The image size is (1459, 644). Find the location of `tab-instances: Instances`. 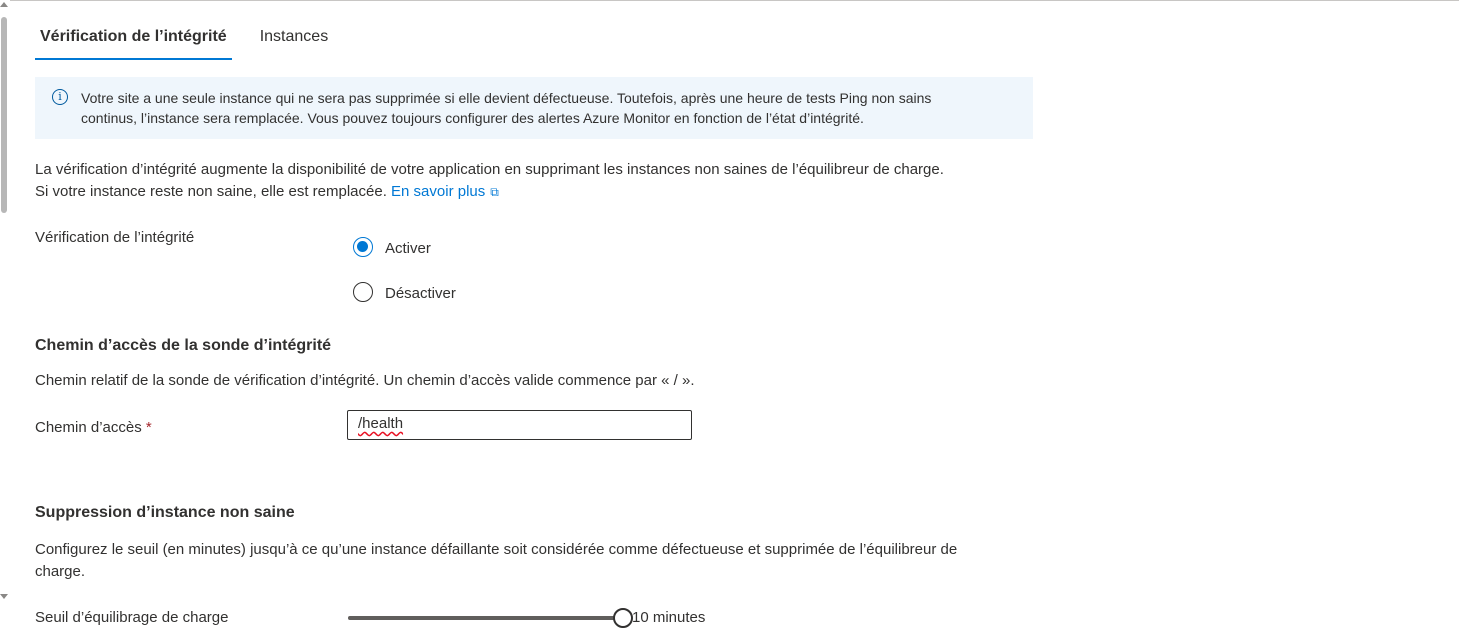

tab-instances: Instances is located at coordinates (294, 40).